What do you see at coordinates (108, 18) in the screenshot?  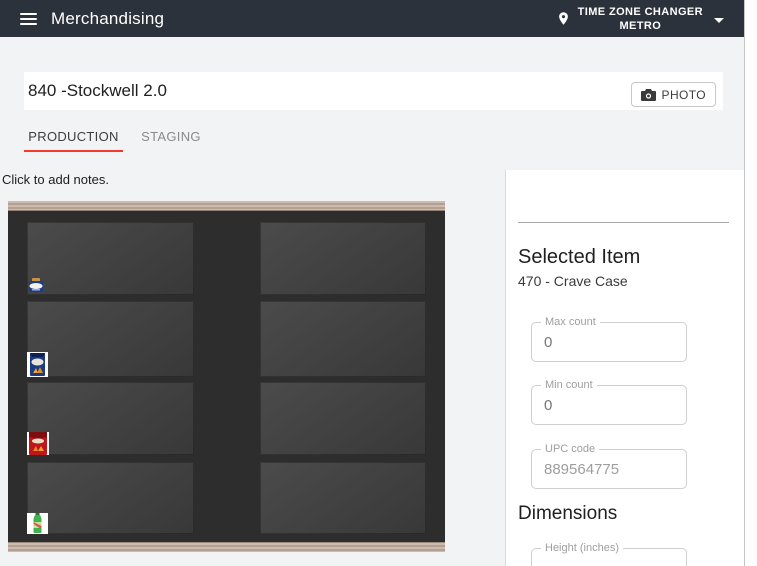 I see `app-title: Merchandising` at bounding box center [108, 18].